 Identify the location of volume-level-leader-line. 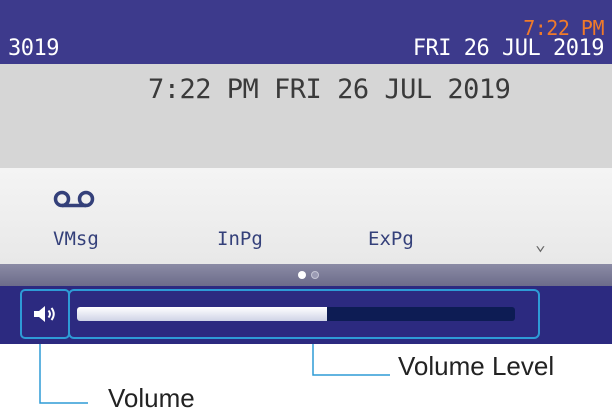
(351, 360).